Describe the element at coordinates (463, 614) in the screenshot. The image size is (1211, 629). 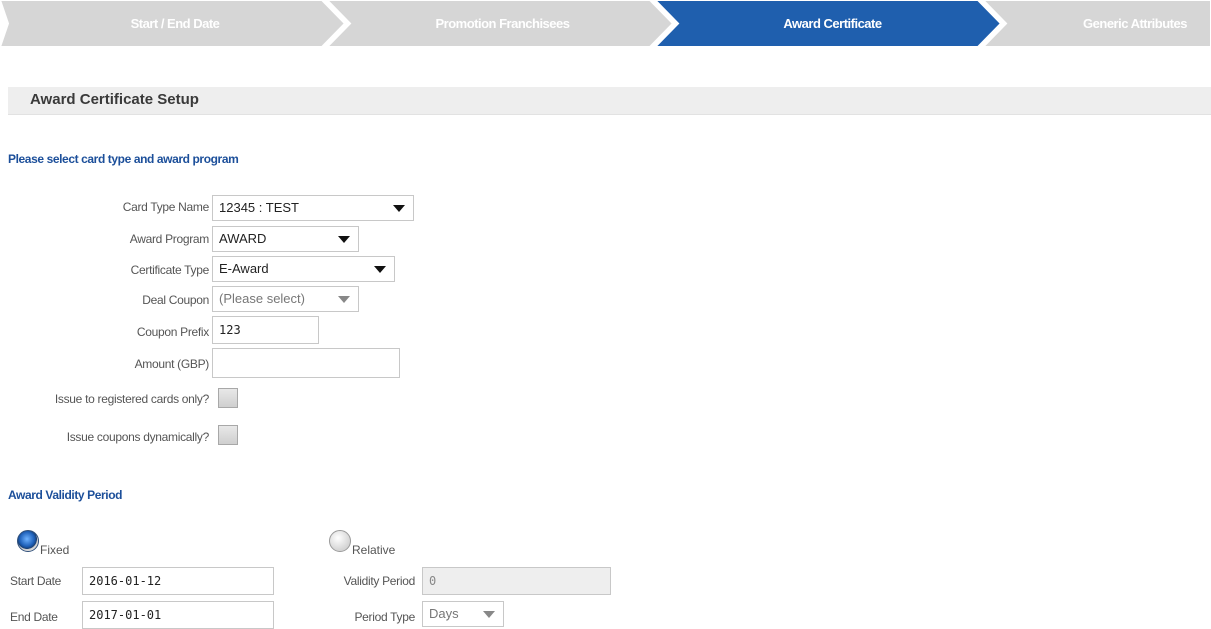
I see `period-type-select: Days` at that location.